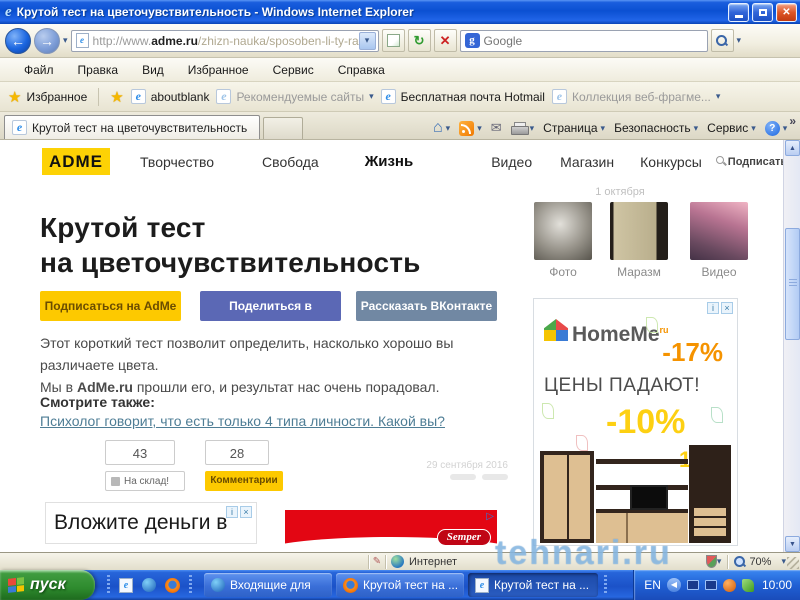 The height and width of the screenshot is (600, 800). Describe the element at coordinates (652, 585) in the screenshot. I see `language-indicator: EN` at that location.